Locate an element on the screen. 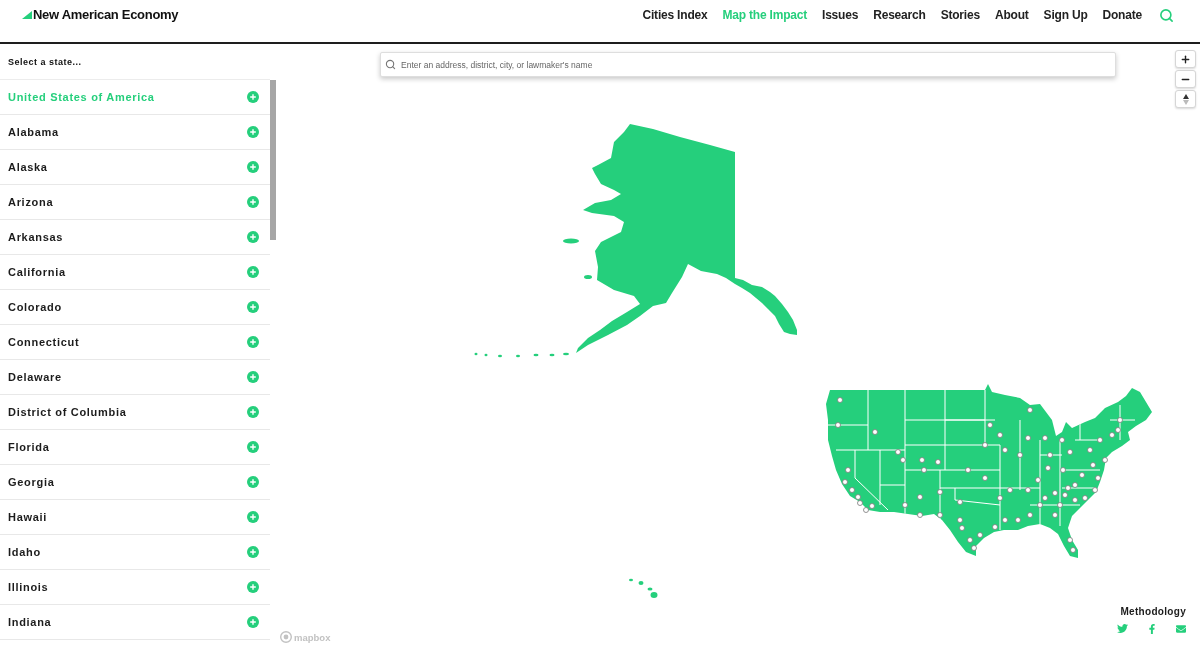 The height and width of the screenshot is (648, 1200). search-field: Enter an address, district, city, or lawmaker's name is located at coordinates (748, 64).